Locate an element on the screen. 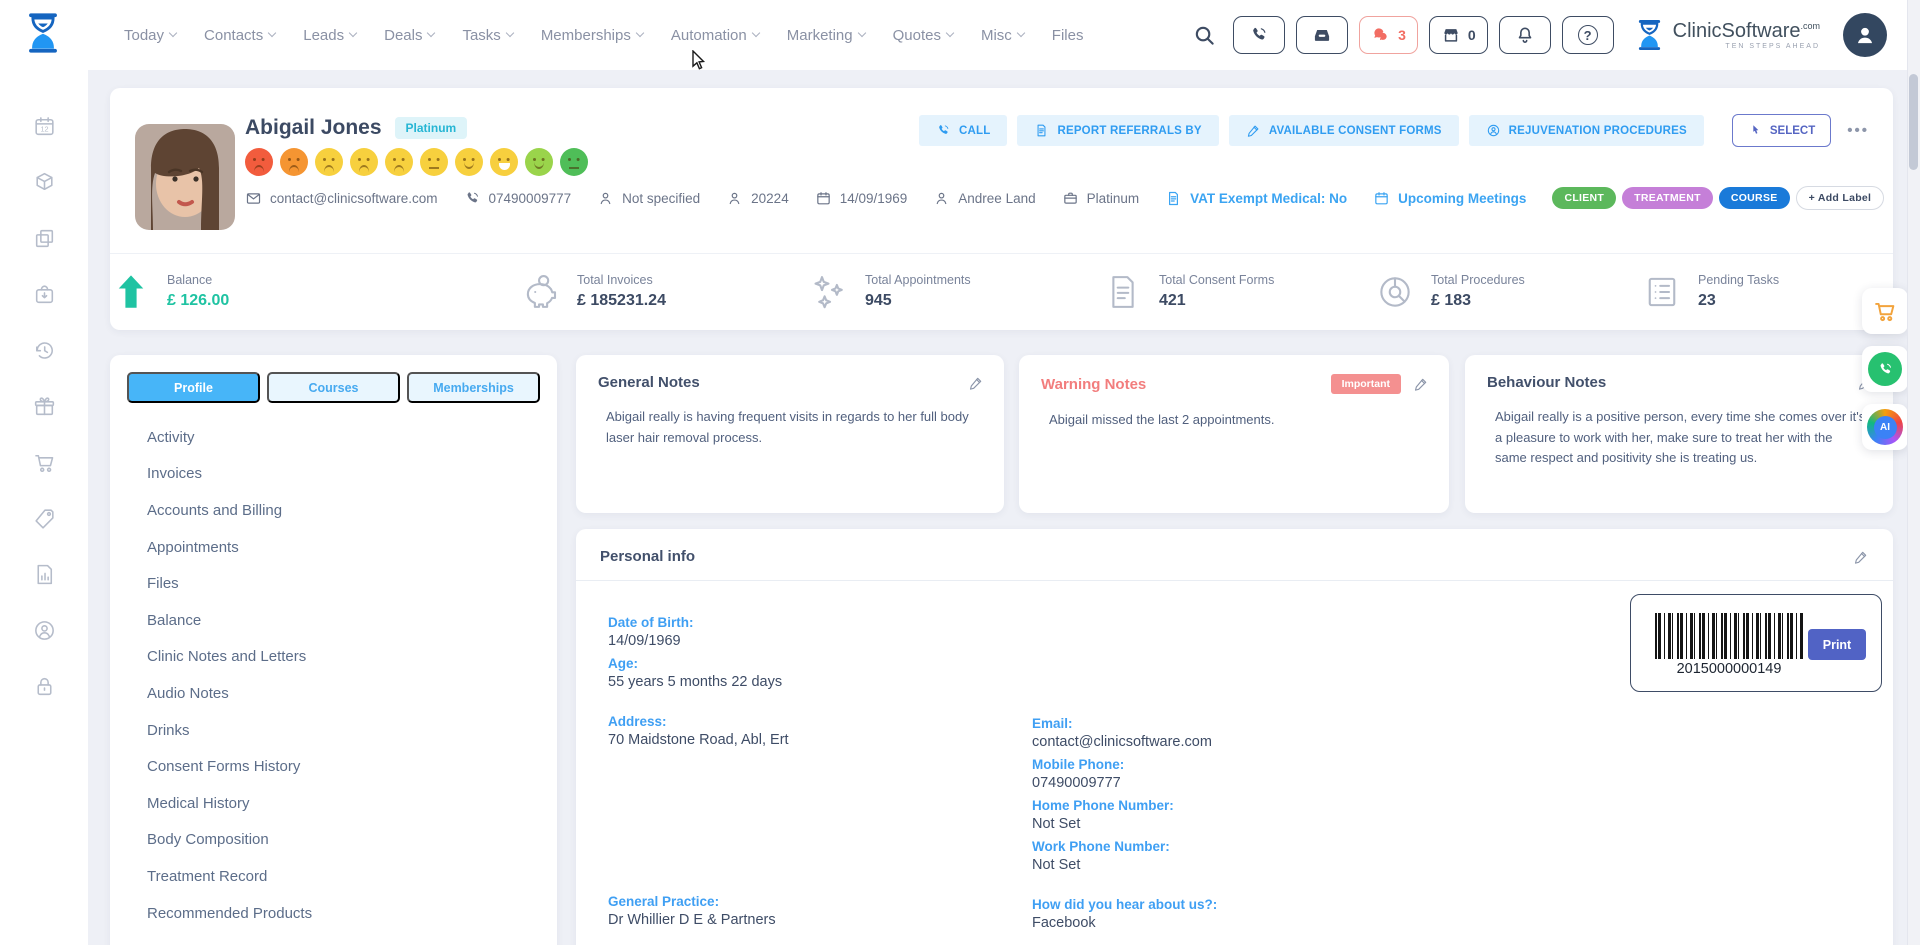 This screenshot has height=945, width=1920. contact-summary-item: VAT Exempt Medical: No is located at coordinates (1256, 198).